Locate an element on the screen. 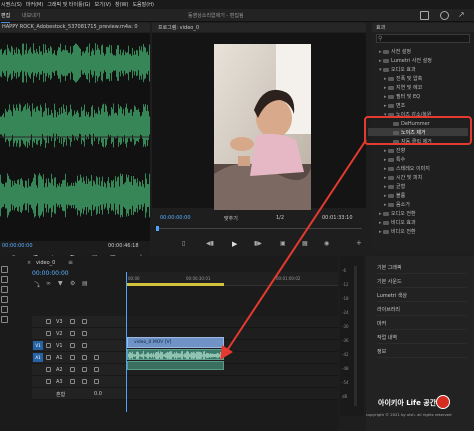 This screenshot has height=431, width=474. prog-add-button-icon: + is located at coordinates (359, 243).